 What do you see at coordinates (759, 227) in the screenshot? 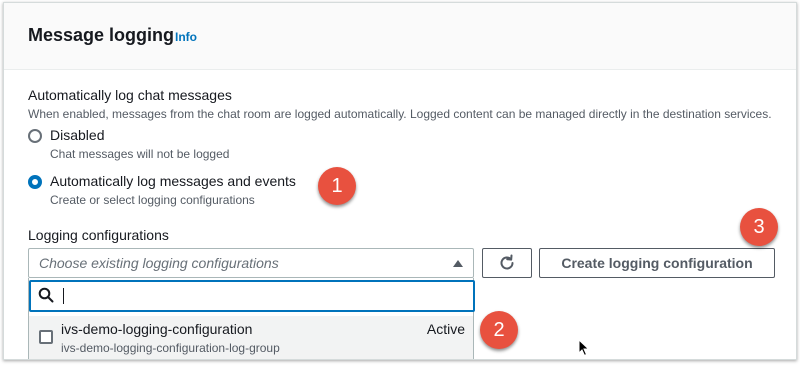
I see `callout-badge-3: 3` at bounding box center [759, 227].